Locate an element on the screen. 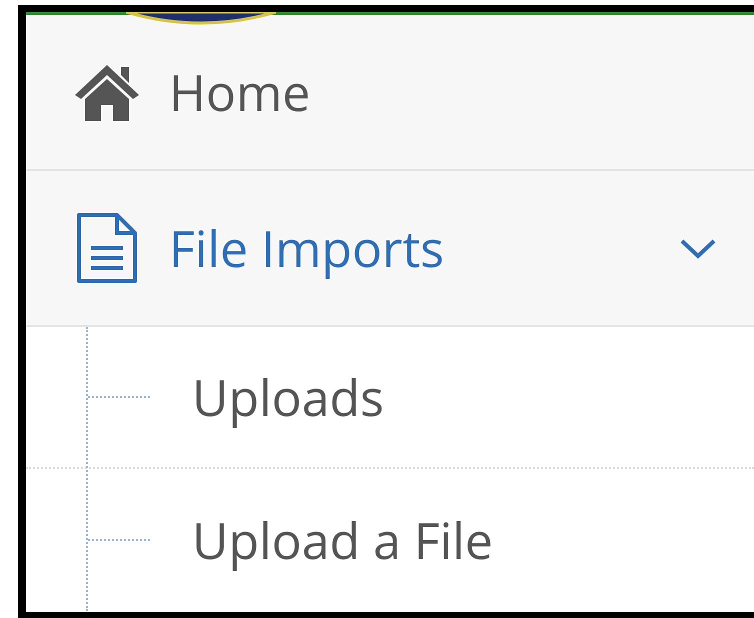  logo-icon is located at coordinates (201, 19).